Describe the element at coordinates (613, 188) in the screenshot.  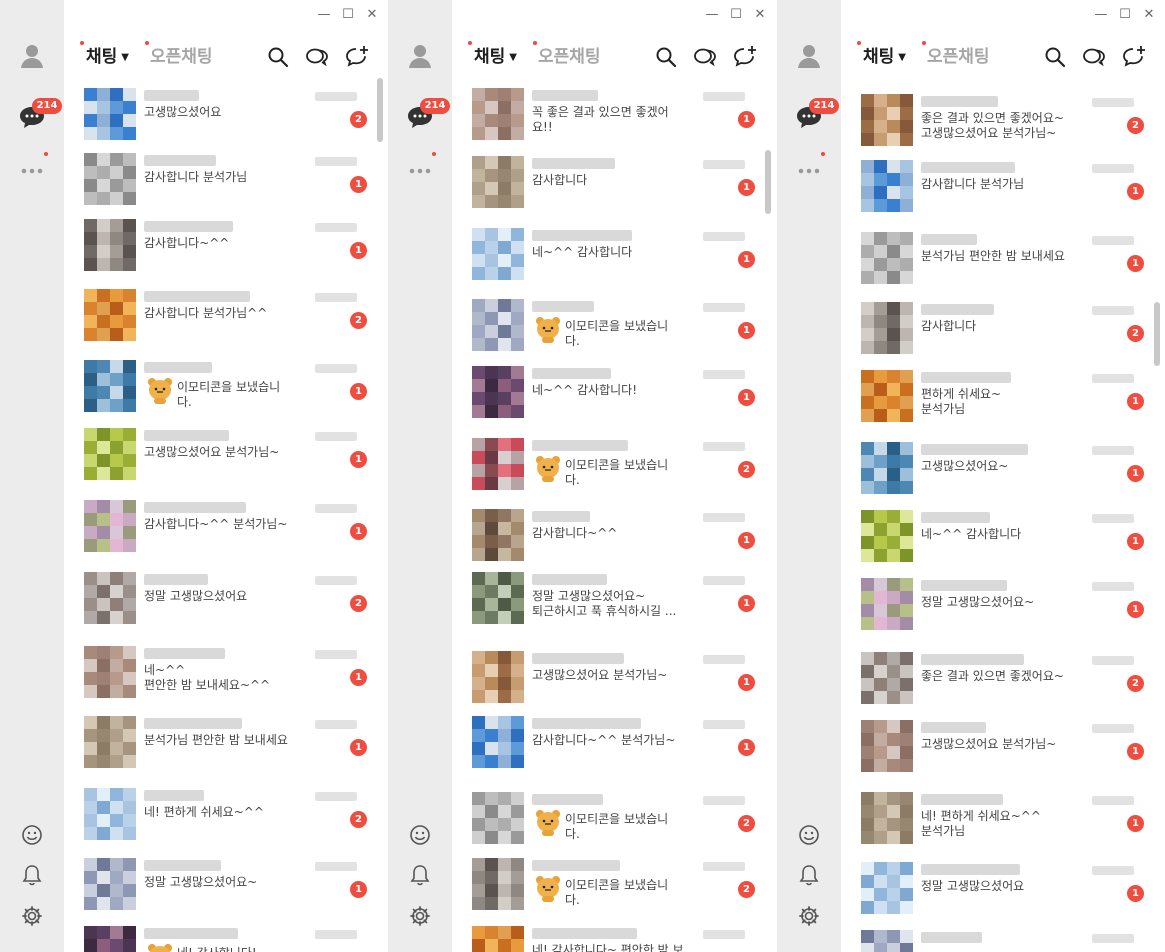
I see `chat-list-item: 감사합니다 1` at that location.